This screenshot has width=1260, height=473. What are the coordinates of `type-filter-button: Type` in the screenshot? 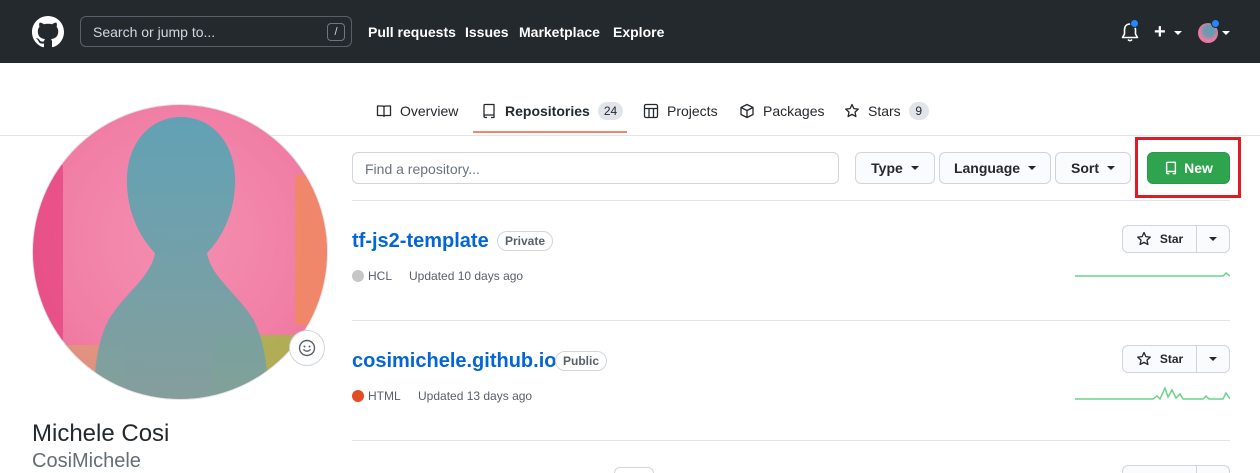 It's located at (895, 168).